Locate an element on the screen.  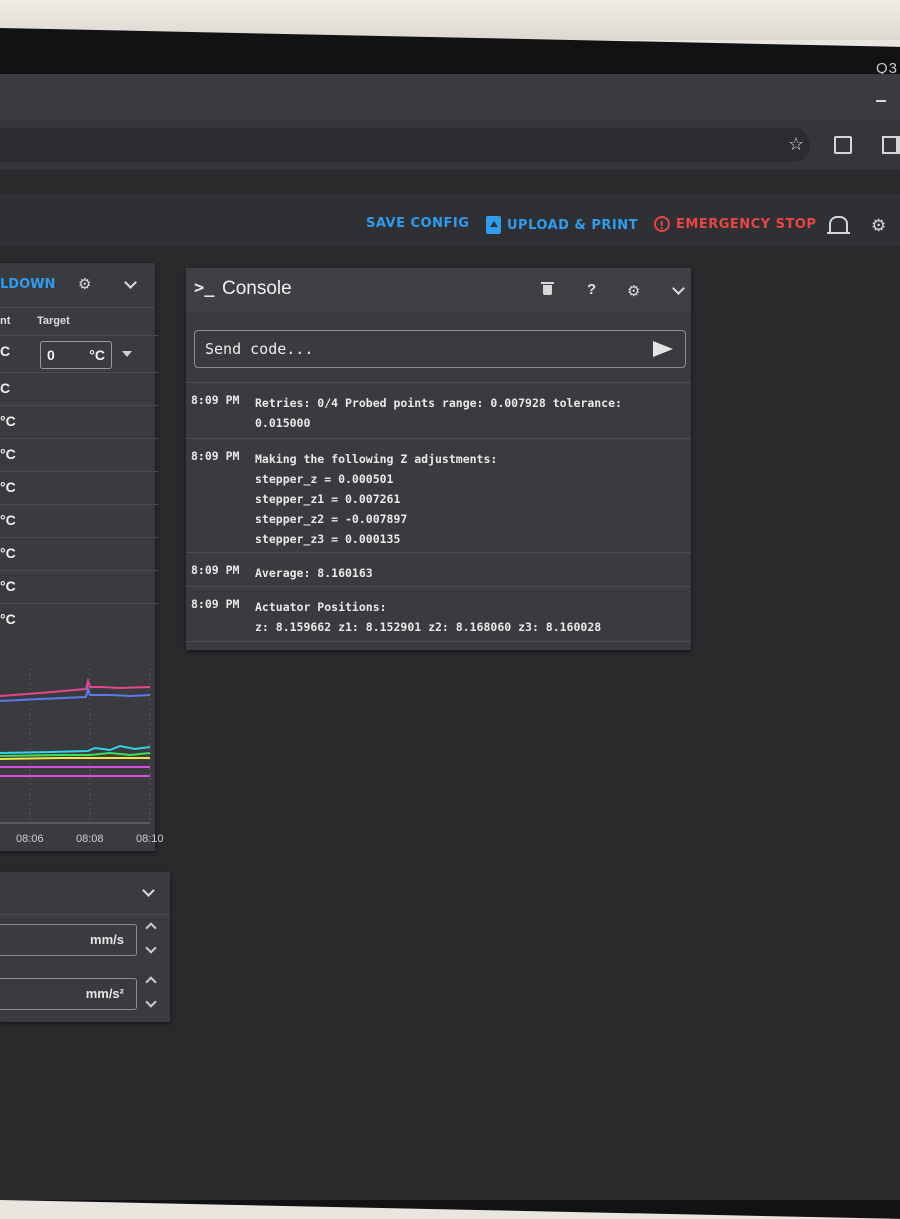
upload-print-button: UPLOAD & PRINT is located at coordinates (562, 225).